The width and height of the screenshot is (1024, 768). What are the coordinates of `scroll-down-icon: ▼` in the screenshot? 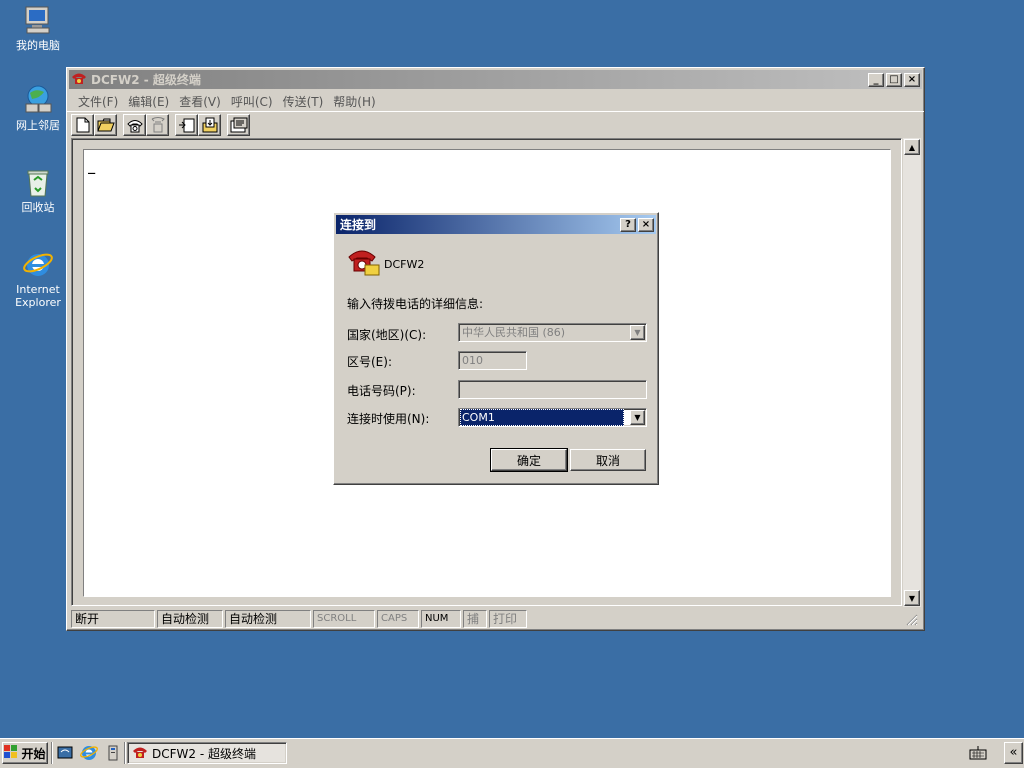 It's located at (912, 598).